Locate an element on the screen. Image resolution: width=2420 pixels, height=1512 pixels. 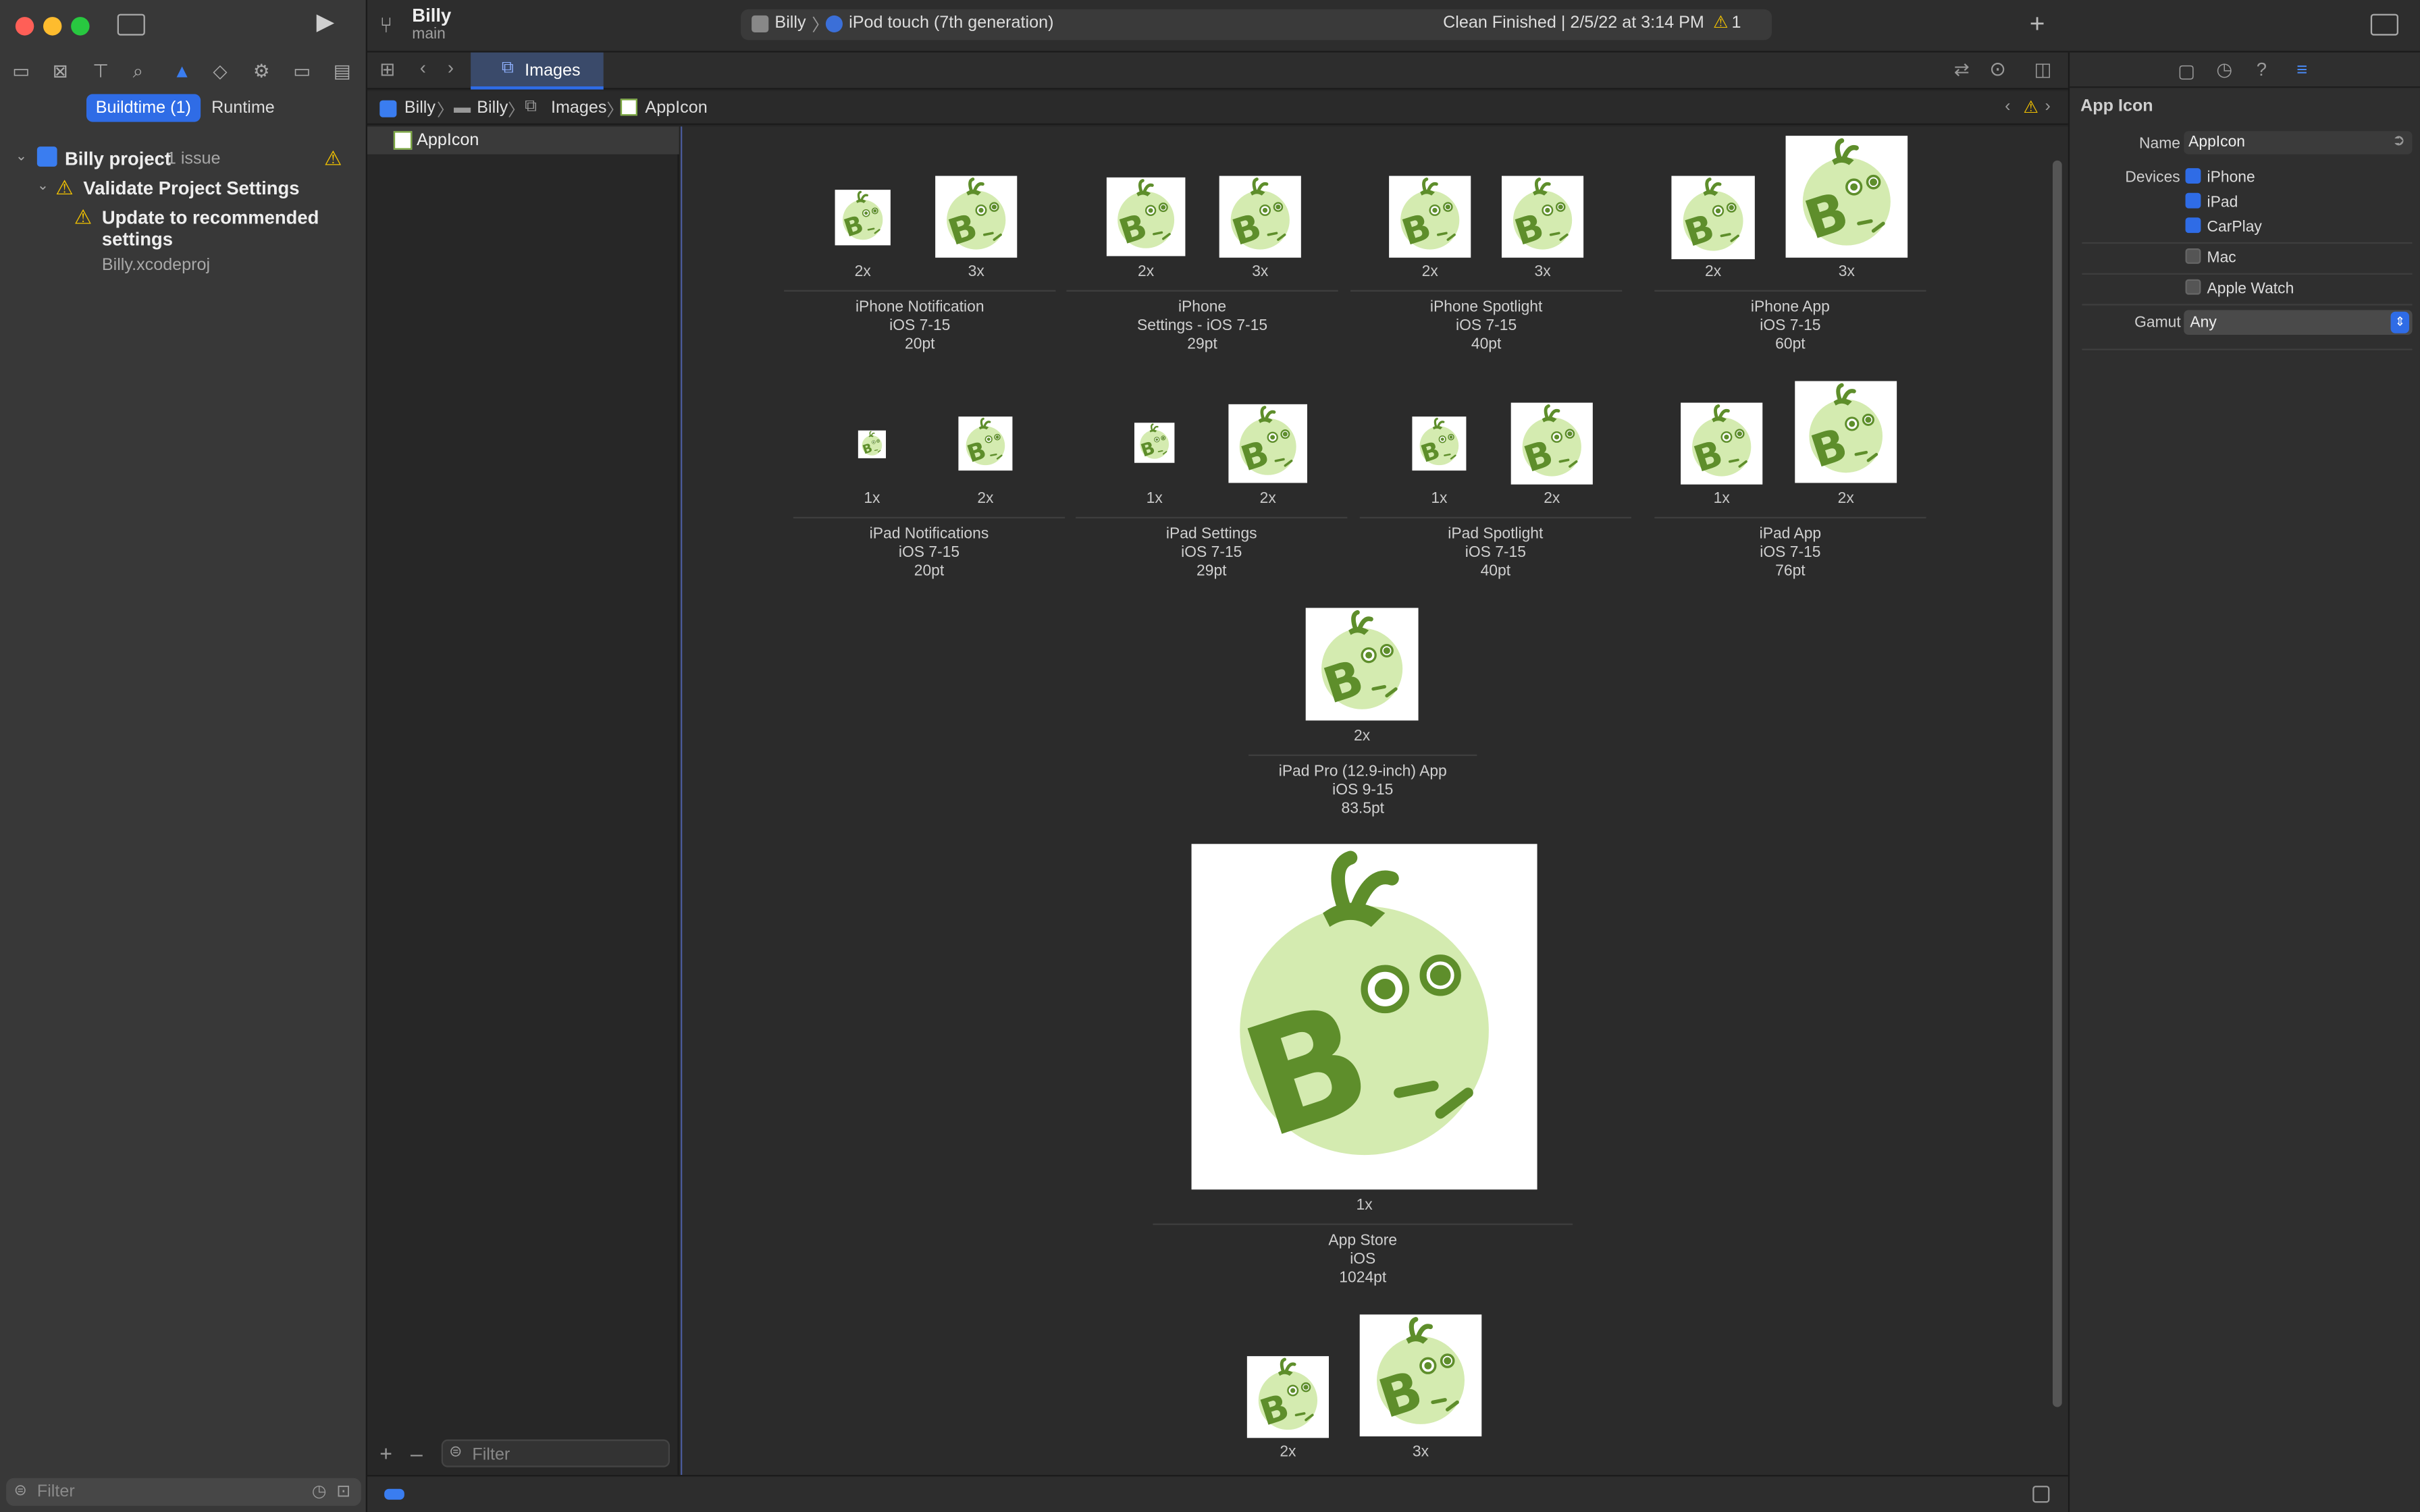
help-icon: ? is located at coordinates (2262, 69).